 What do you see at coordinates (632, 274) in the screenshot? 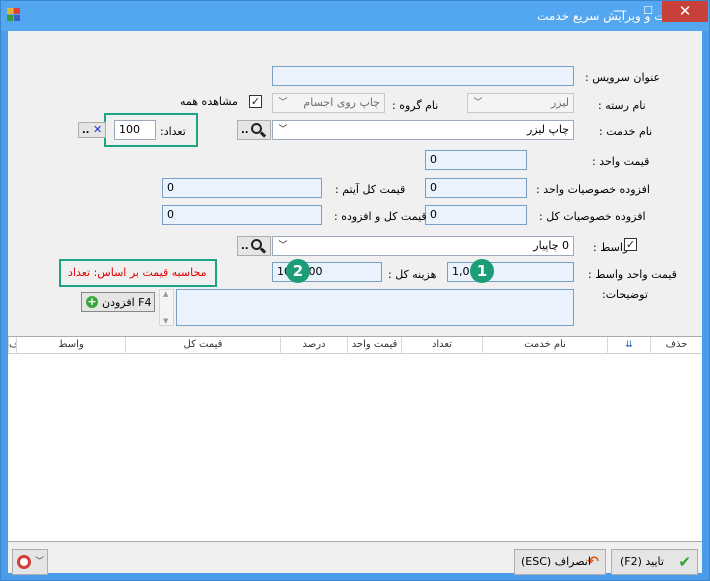
I see `broker-unit-price-label: قیمت واحد واسط :` at bounding box center [632, 274].